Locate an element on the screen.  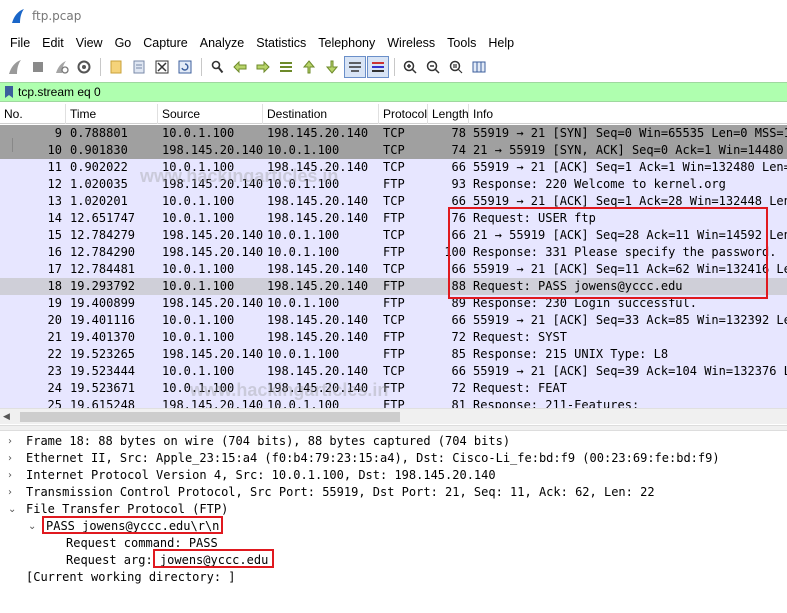
detail-tree-item: [Current working directory: ] is located at coordinates (131, 577).